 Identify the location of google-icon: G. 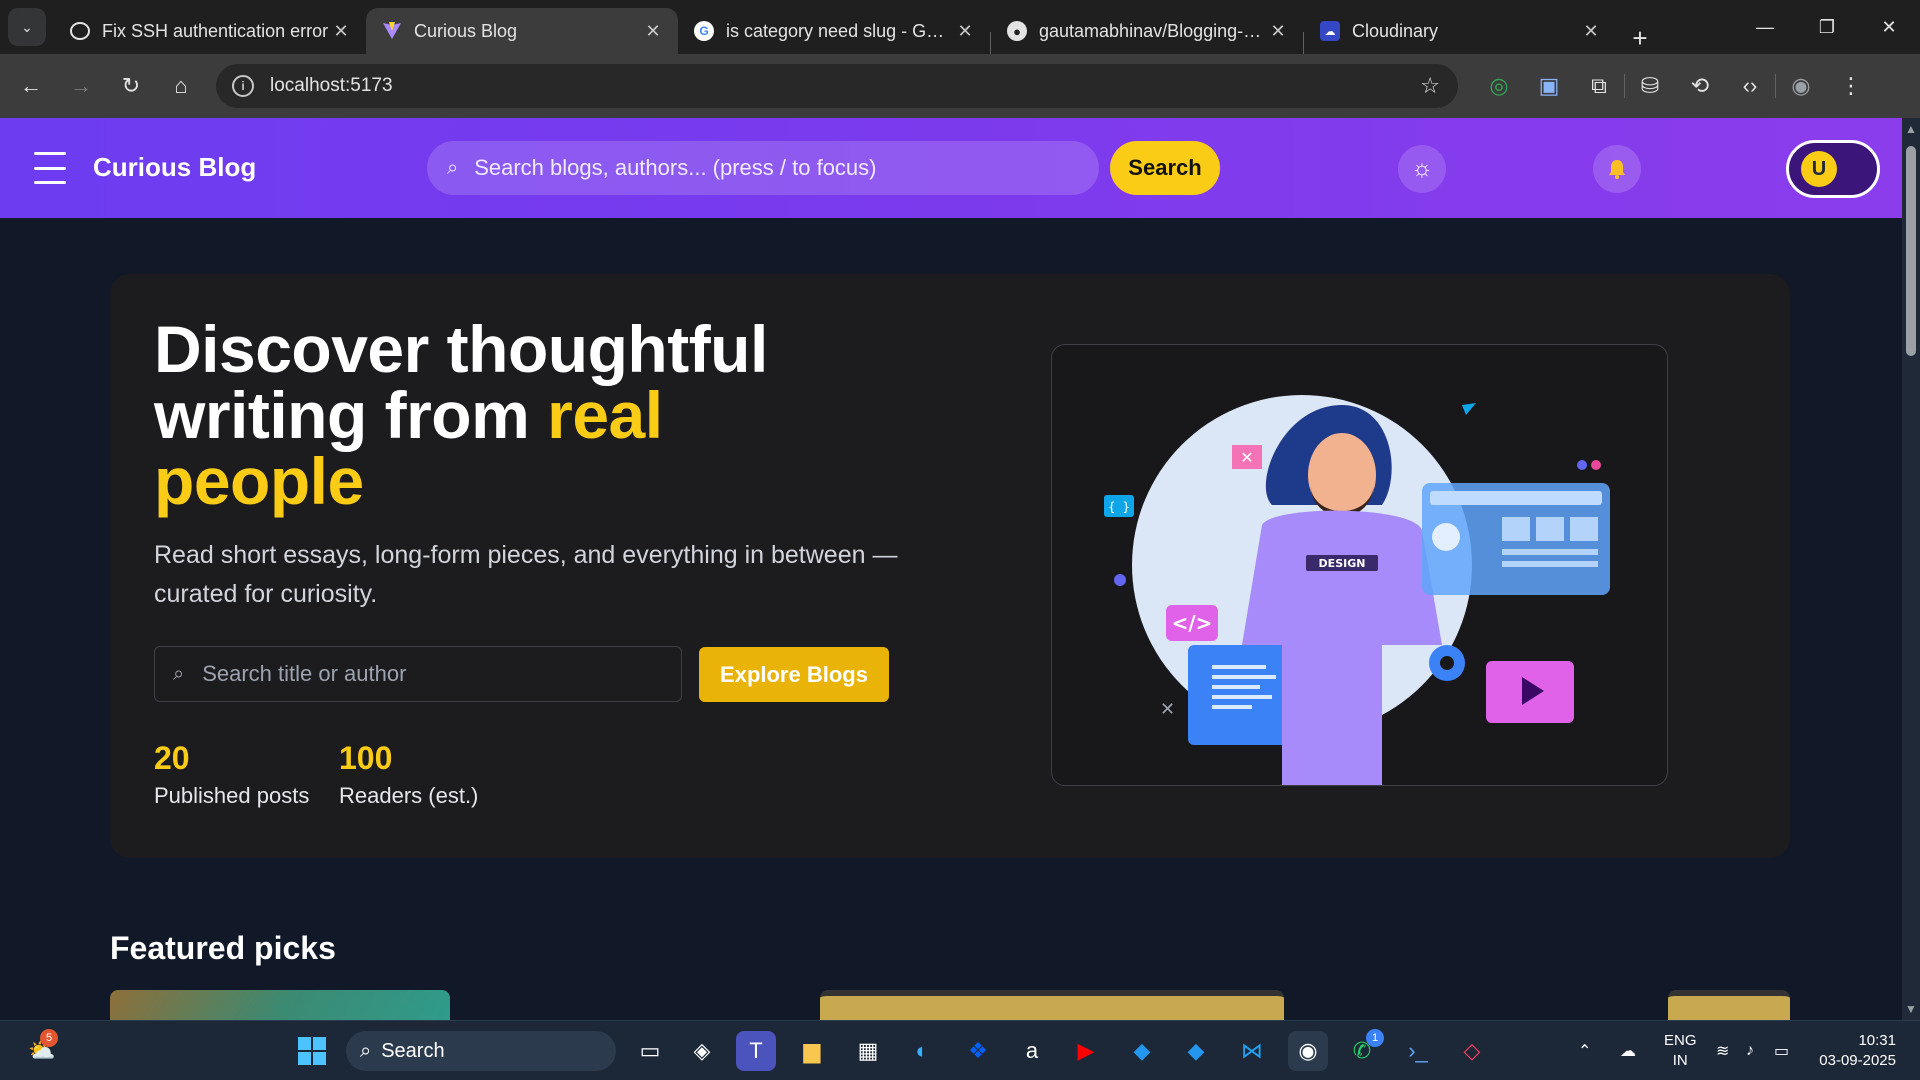
(704, 31).